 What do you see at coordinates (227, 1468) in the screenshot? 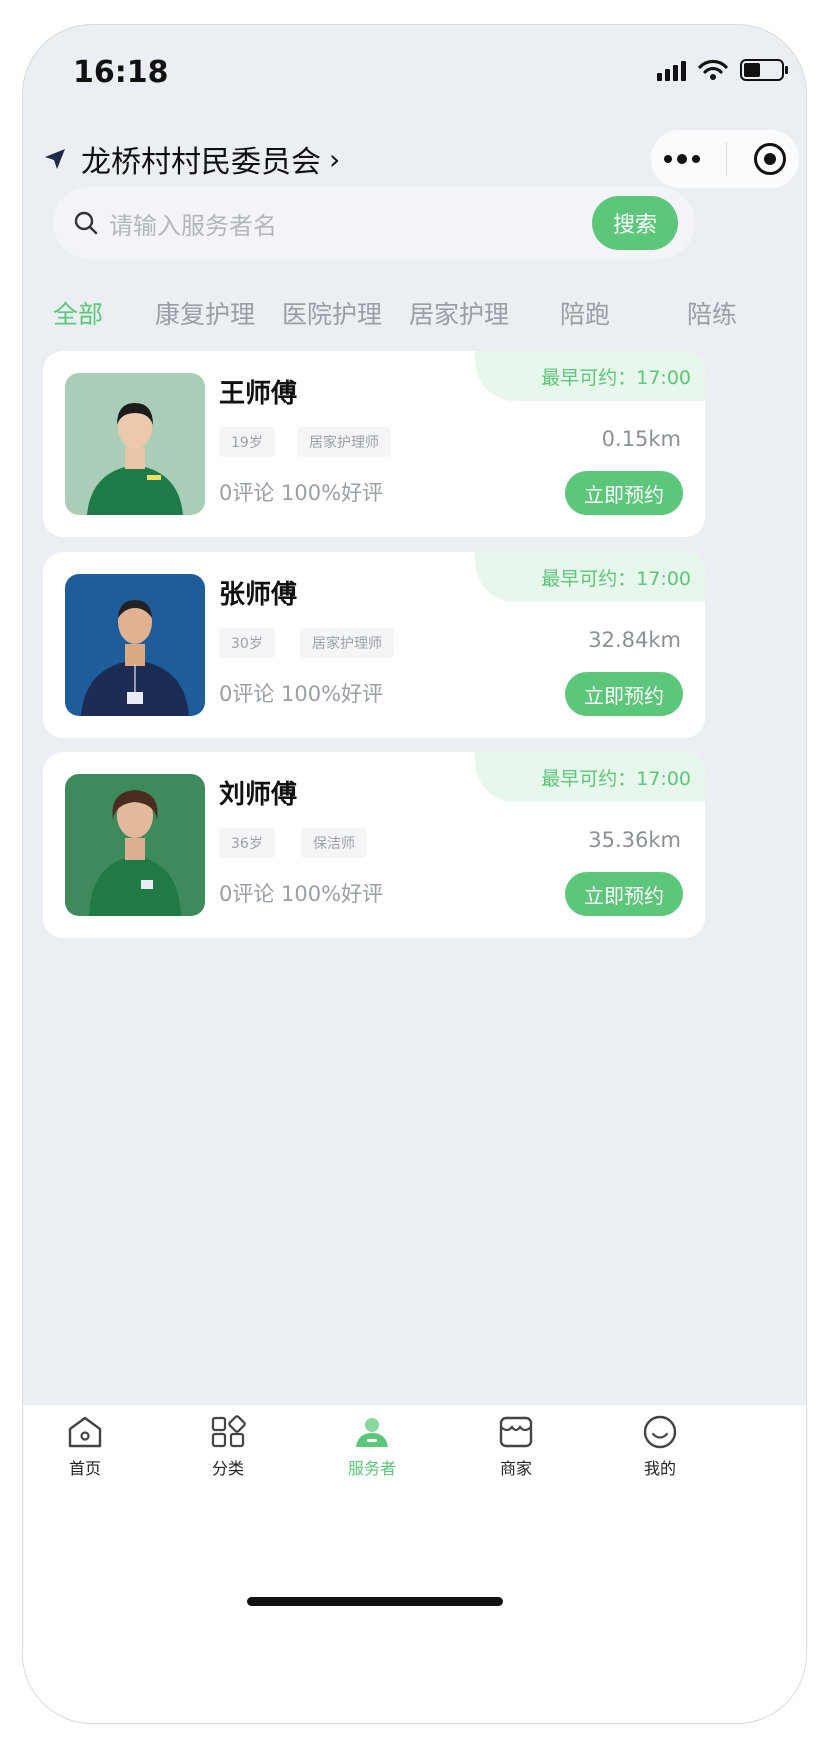
I see `nav-label: 分类` at bounding box center [227, 1468].